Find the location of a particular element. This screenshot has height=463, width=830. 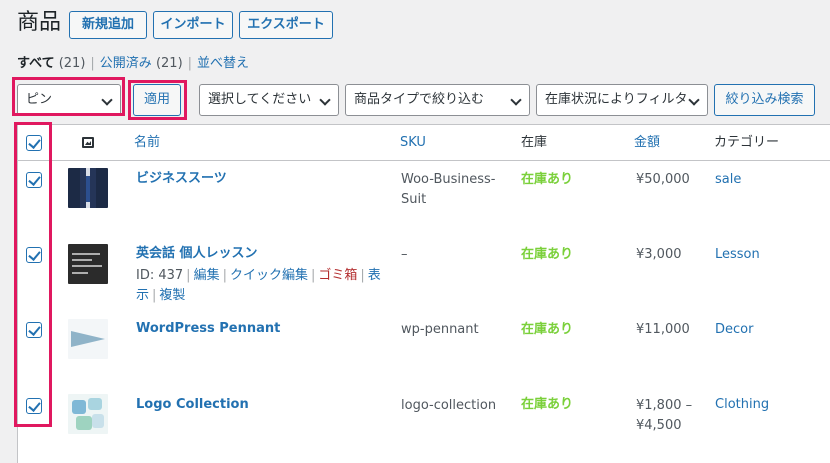

bulk-action-select: ピン is located at coordinates (69, 100).